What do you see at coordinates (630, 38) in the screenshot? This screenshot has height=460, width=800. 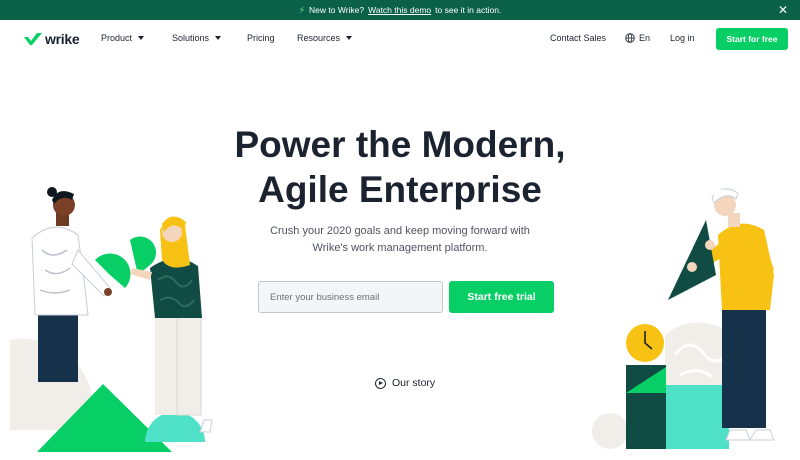 I see `globe-icon` at bounding box center [630, 38].